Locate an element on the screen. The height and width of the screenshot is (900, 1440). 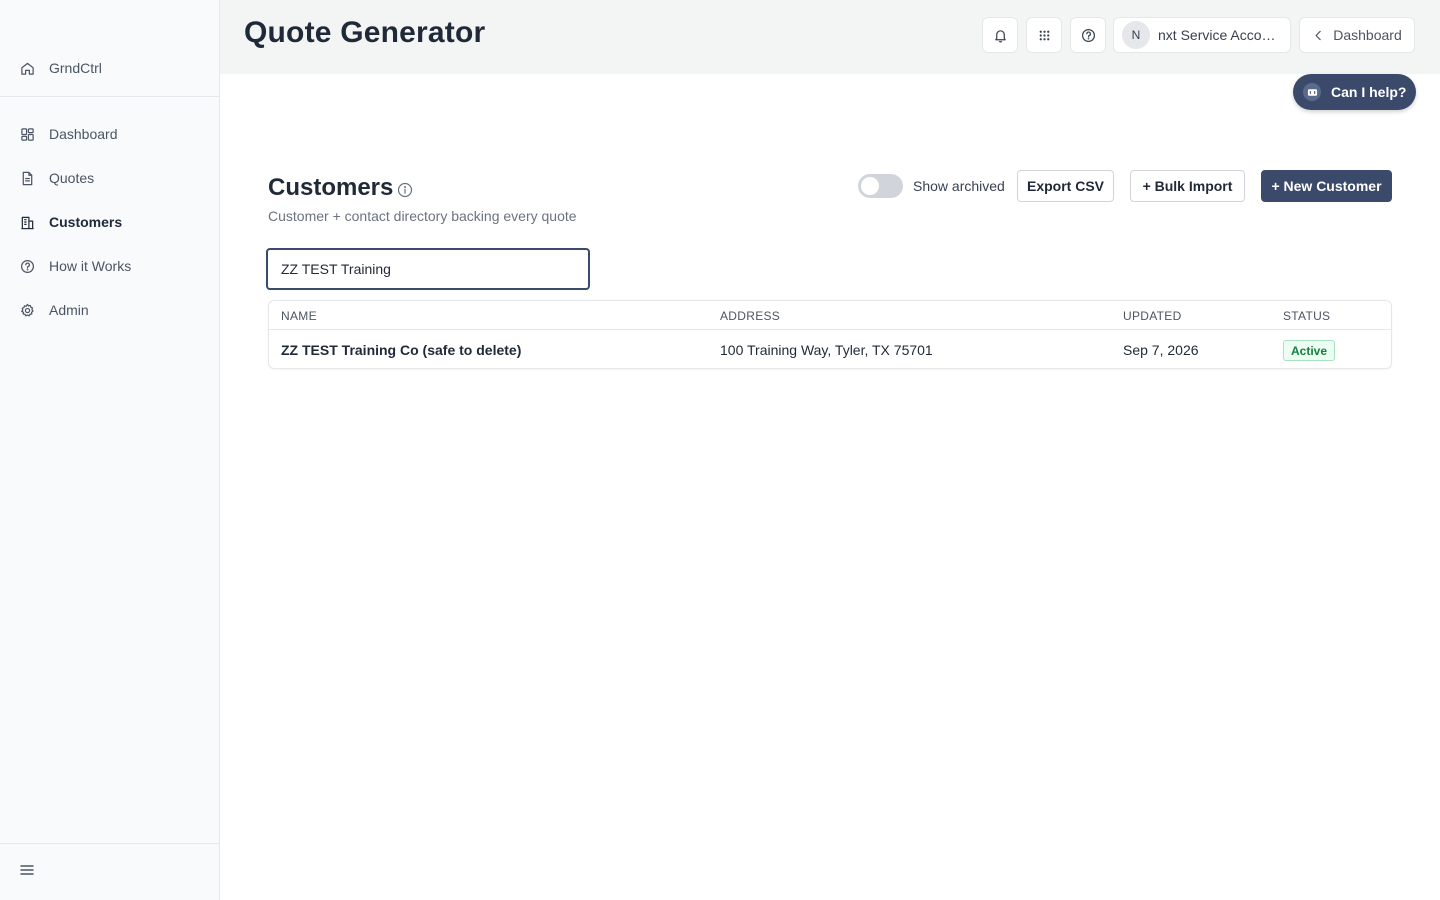
show-archived-label: Show archived is located at coordinates (959, 186).